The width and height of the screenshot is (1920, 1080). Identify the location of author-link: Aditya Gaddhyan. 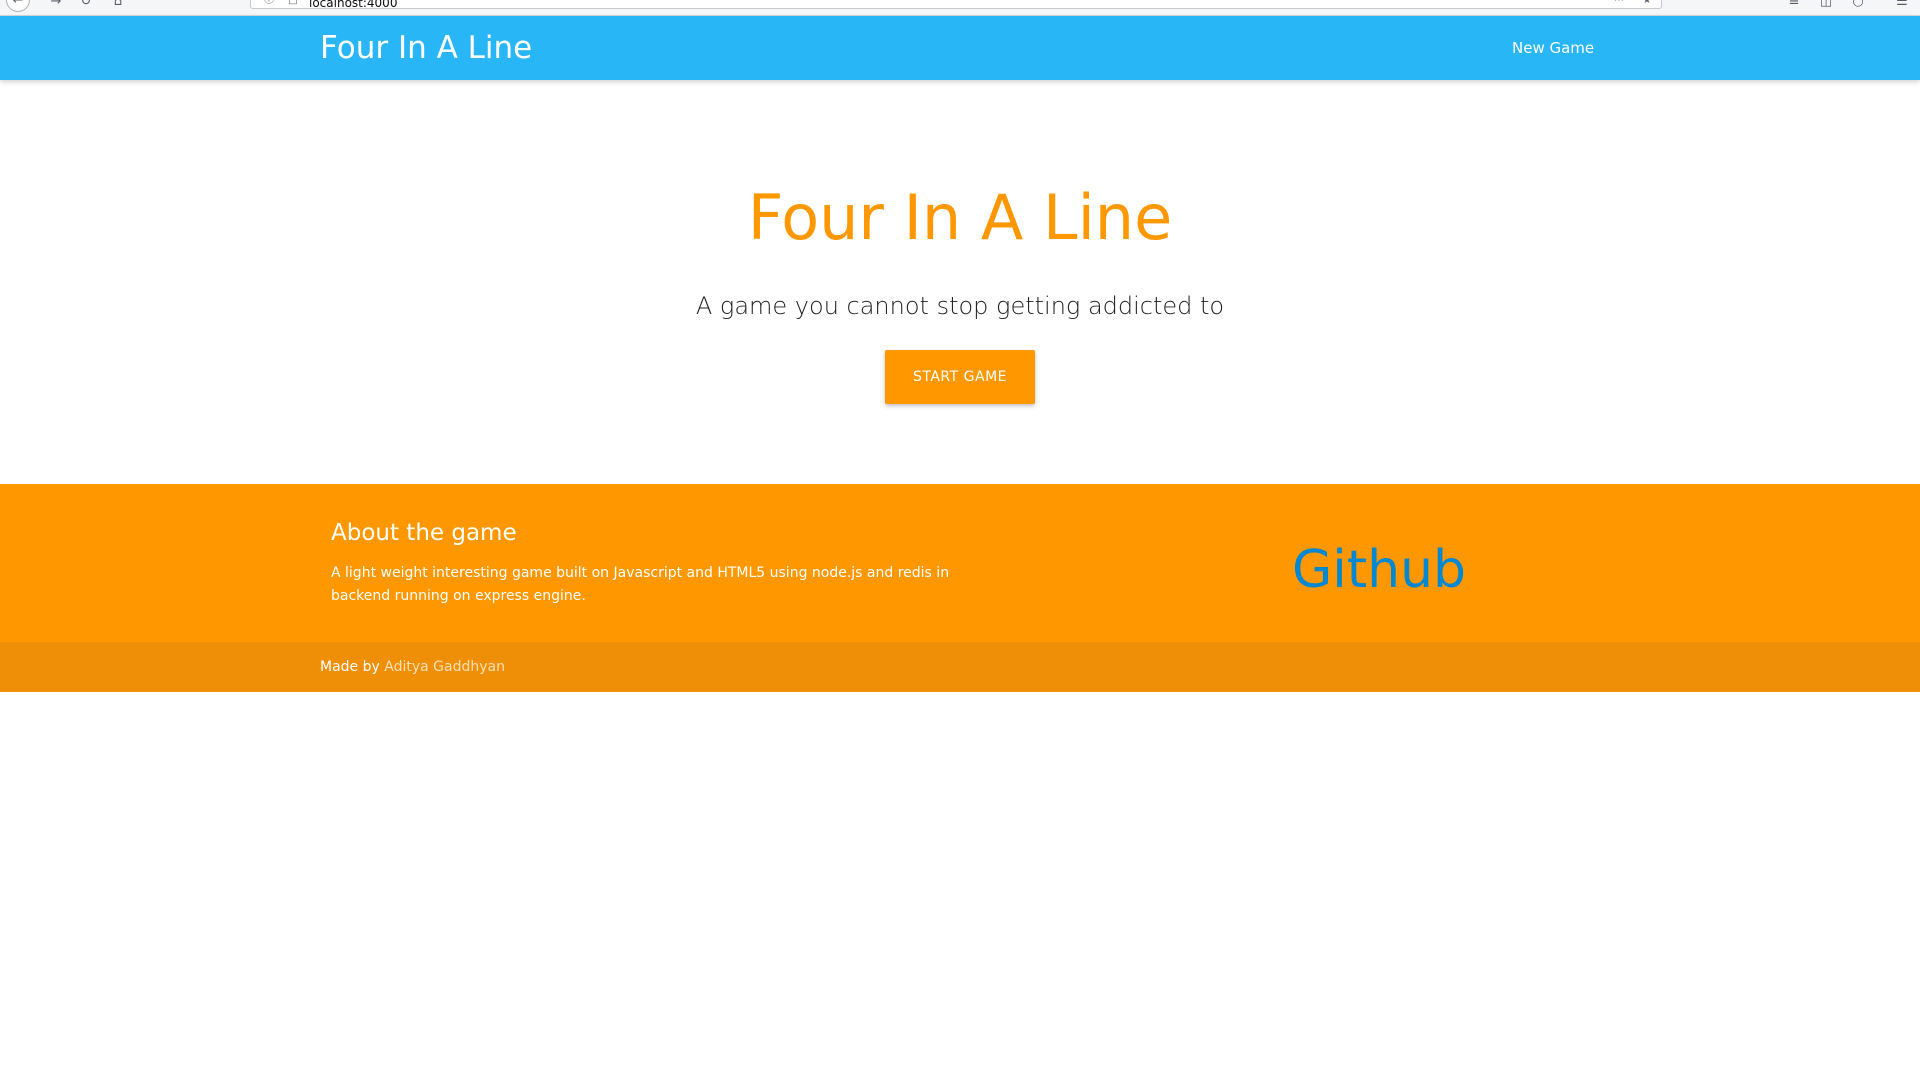
(444, 667).